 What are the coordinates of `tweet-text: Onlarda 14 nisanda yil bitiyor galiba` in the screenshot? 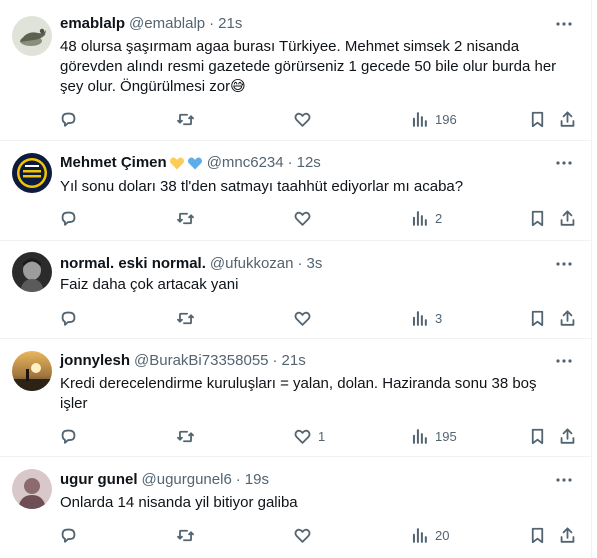 It's located at (179, 502).